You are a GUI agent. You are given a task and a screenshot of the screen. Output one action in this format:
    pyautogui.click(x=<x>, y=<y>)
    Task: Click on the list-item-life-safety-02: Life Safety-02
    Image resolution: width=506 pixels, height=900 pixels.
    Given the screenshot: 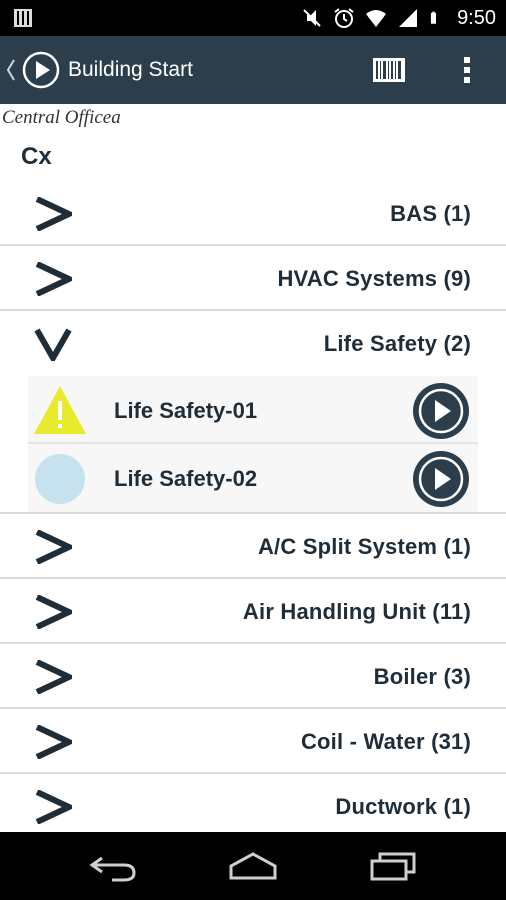 What is the action you would take?
    pyautogui.click(x=253, y=478)
    